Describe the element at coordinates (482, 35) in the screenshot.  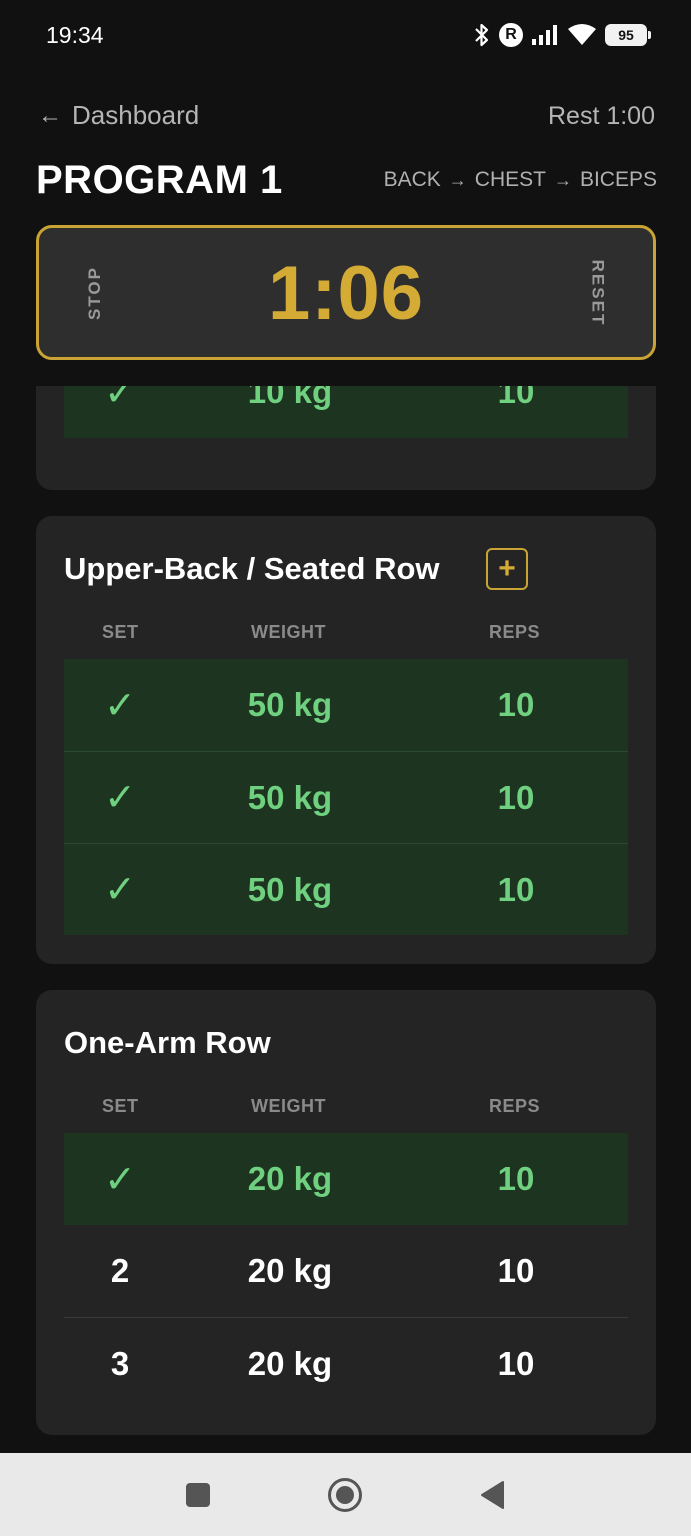
I see `bluetooth-icon` at that location.